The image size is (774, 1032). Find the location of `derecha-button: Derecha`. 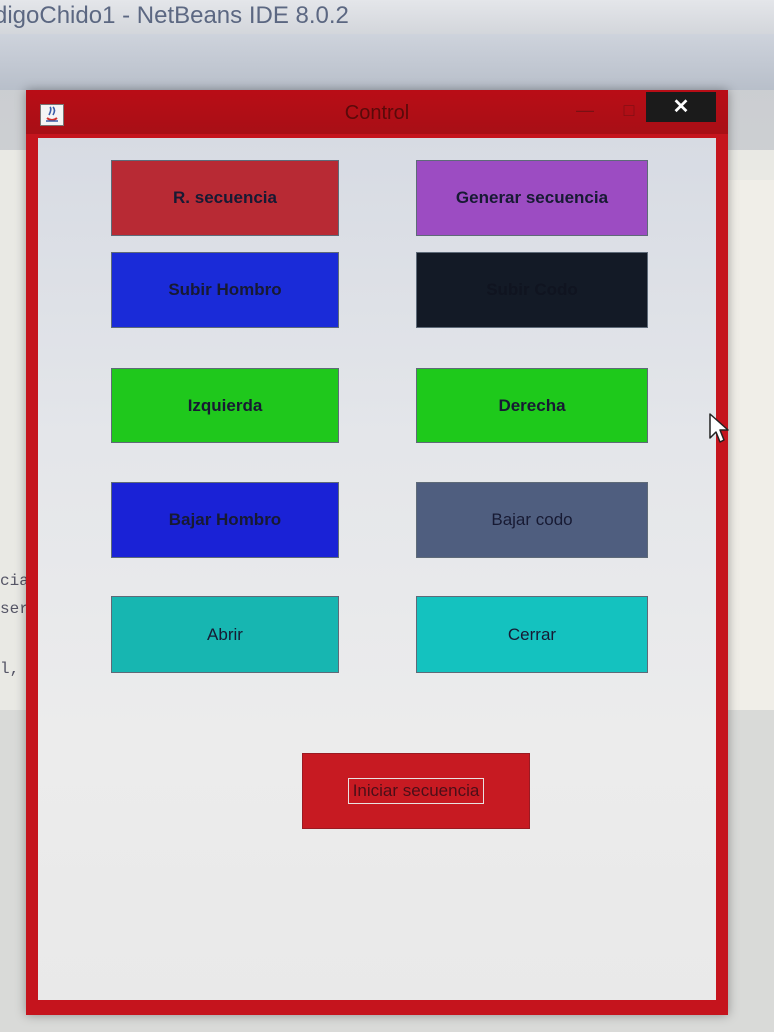

derecha-button: Derecha is located at coordinates (532, 405).